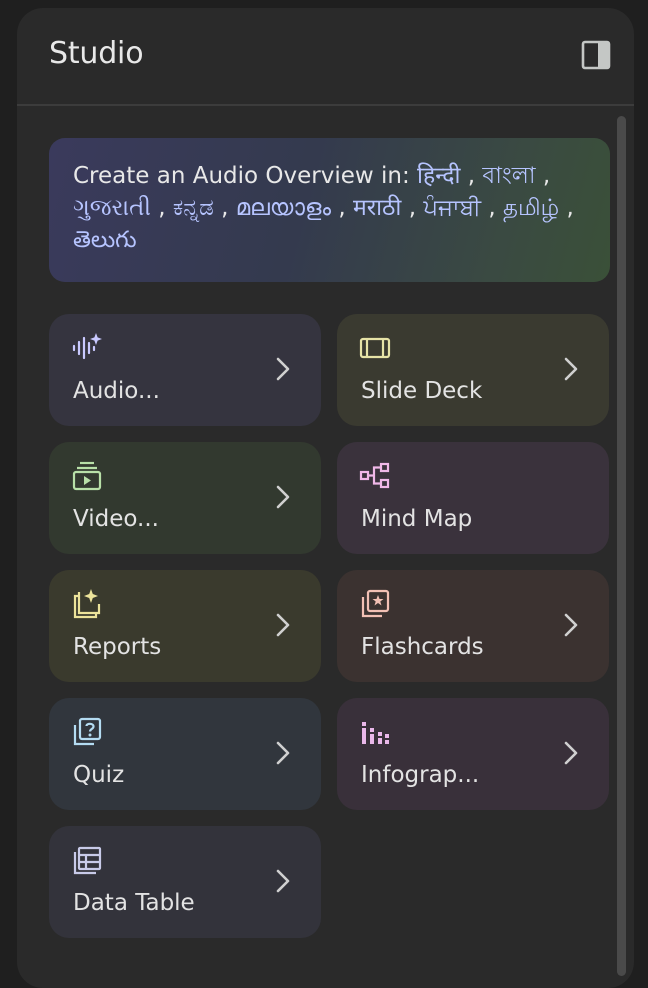  What do you see at coordinates (105, 240) in the screenshot?
I see `language-link: తెలుగు` at bounding box center [105, 240].